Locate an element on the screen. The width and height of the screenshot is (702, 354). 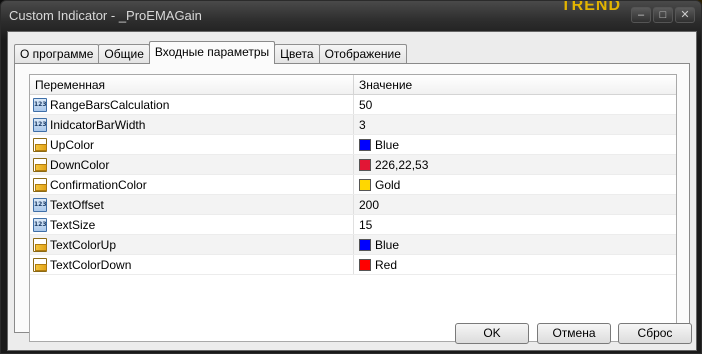
param-value: 15 is located at coordinates (366, 224).